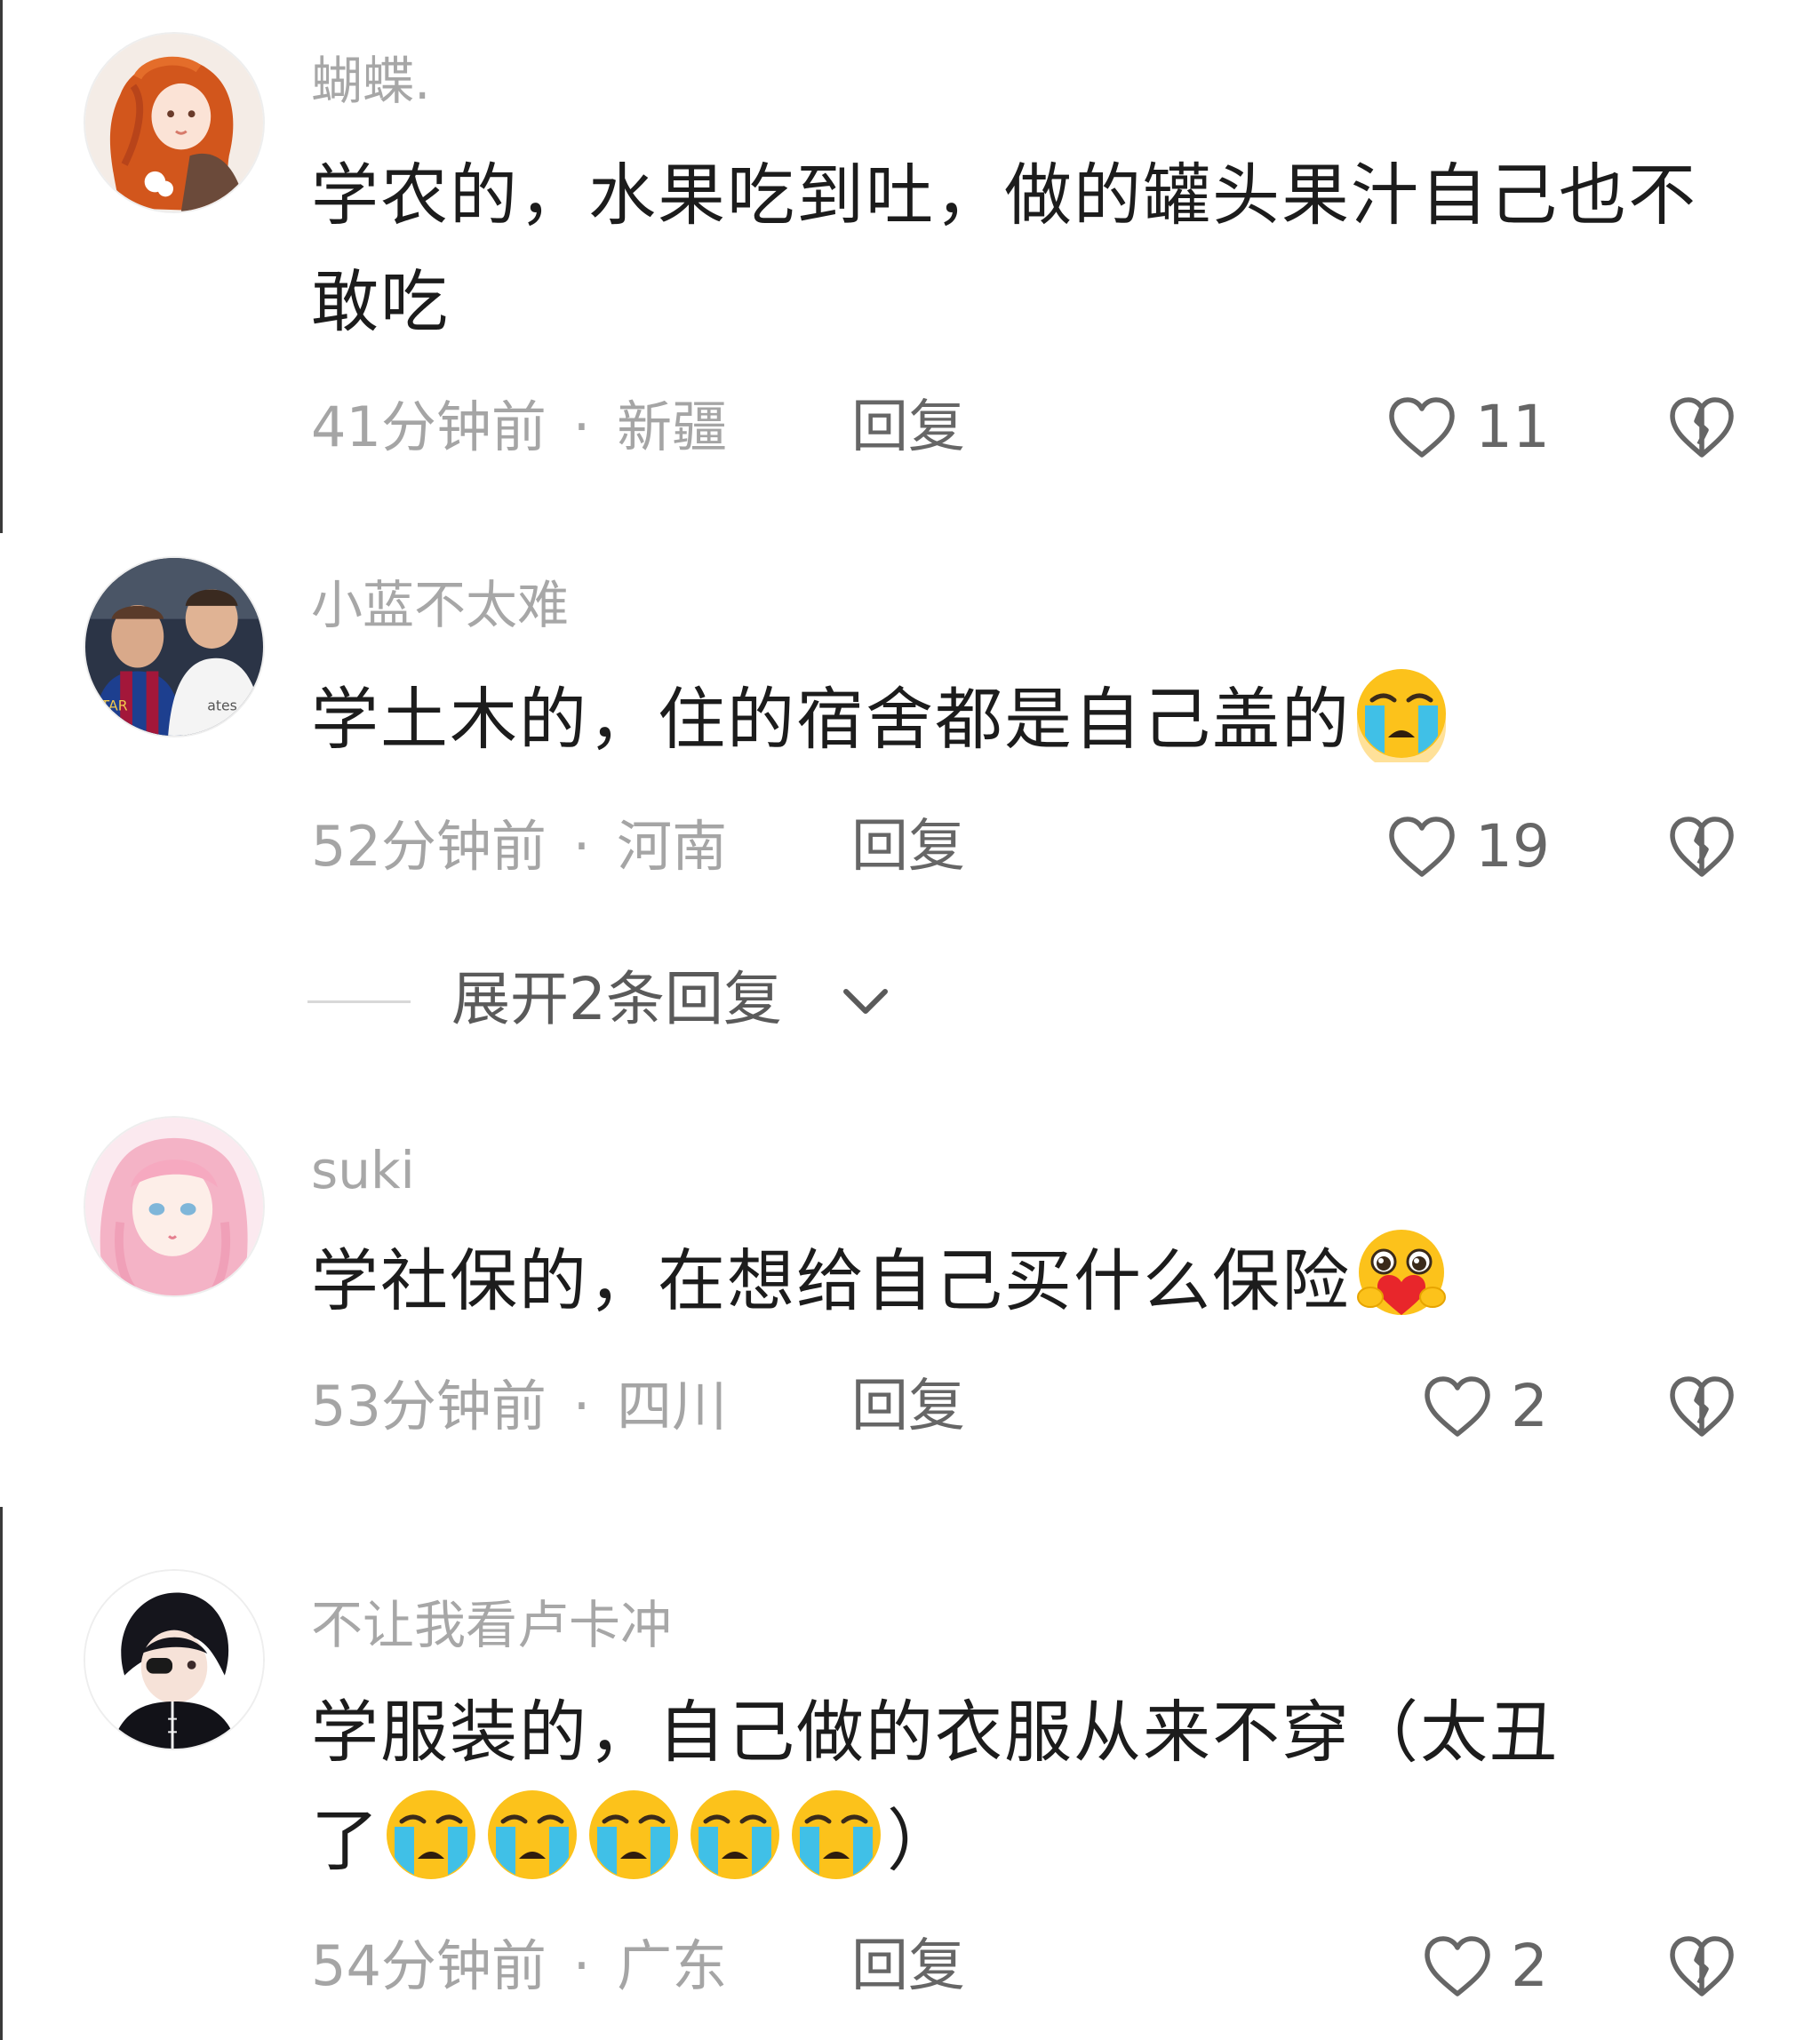  I want to click on expand-divider, so click(359, 1002).